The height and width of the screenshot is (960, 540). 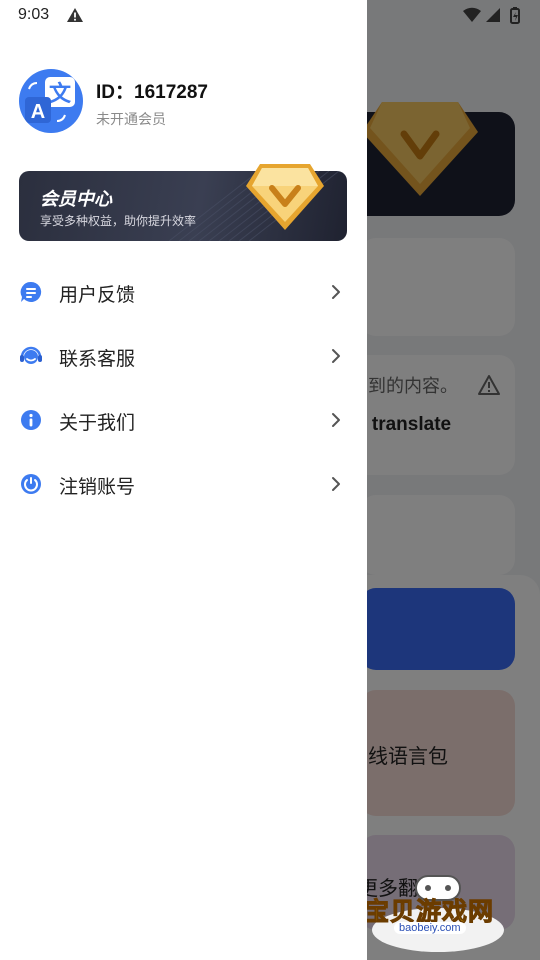 I want to click on status-bar: 9:03, so click(x=270, y=16).